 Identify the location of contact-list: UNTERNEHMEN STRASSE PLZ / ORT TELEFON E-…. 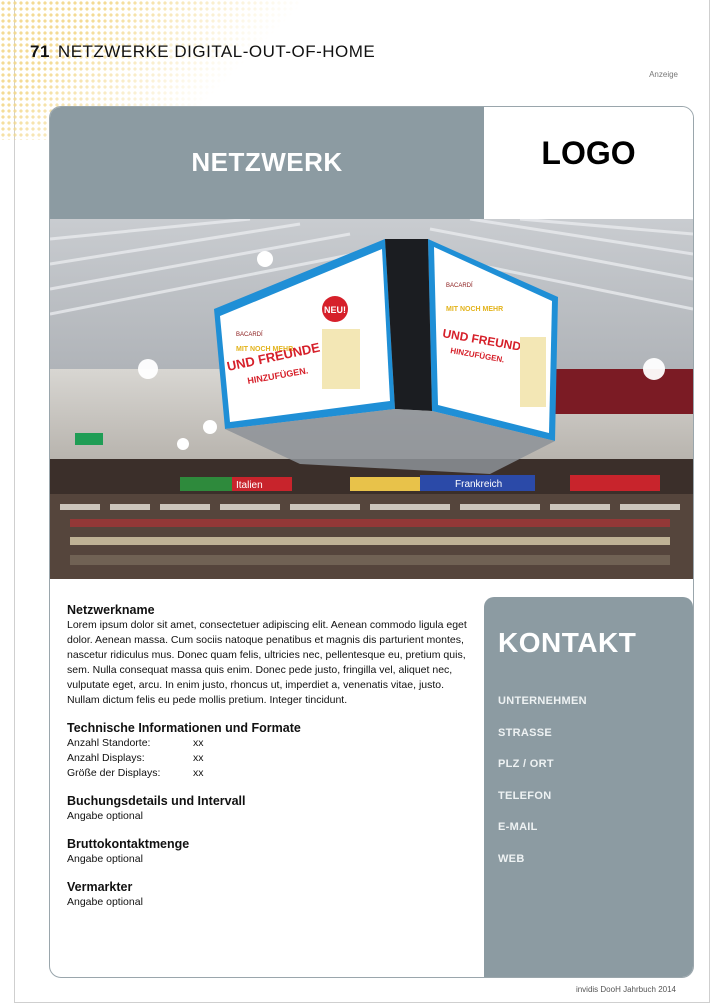
(542, 789).